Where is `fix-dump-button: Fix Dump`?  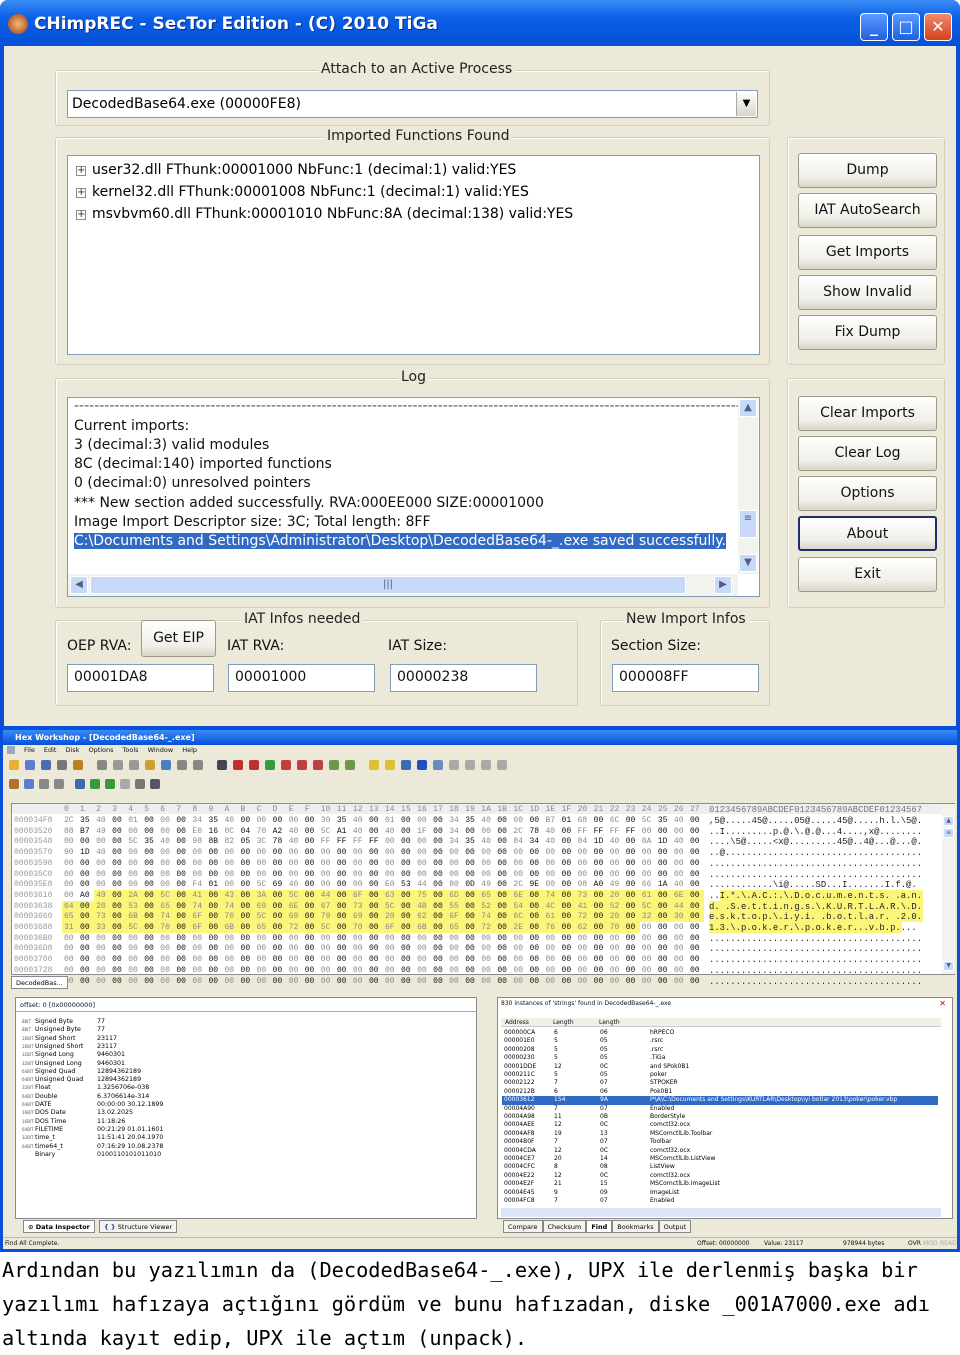 fix-dump-button: Fix Dump is located at coordinates (867, 332).